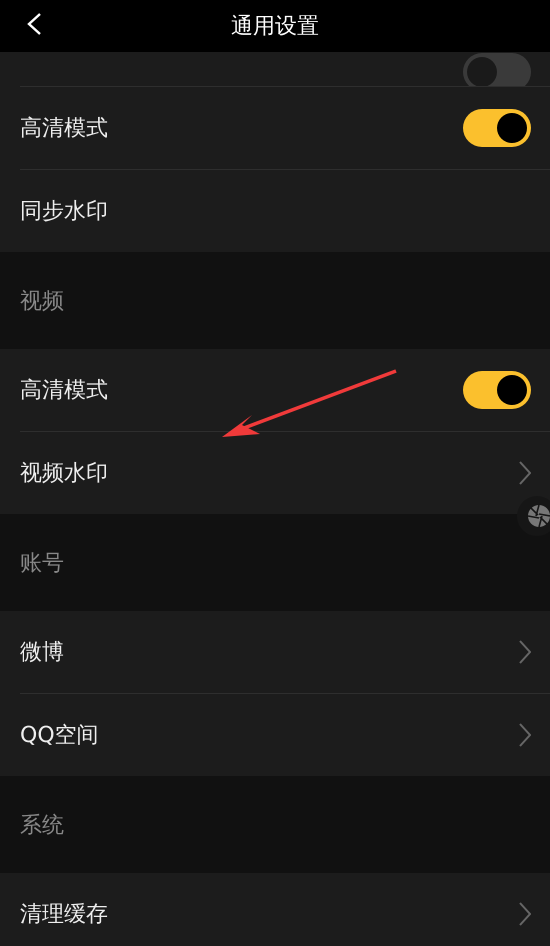  I want to click on setting-label: 清理缓存, so click(64, 915).